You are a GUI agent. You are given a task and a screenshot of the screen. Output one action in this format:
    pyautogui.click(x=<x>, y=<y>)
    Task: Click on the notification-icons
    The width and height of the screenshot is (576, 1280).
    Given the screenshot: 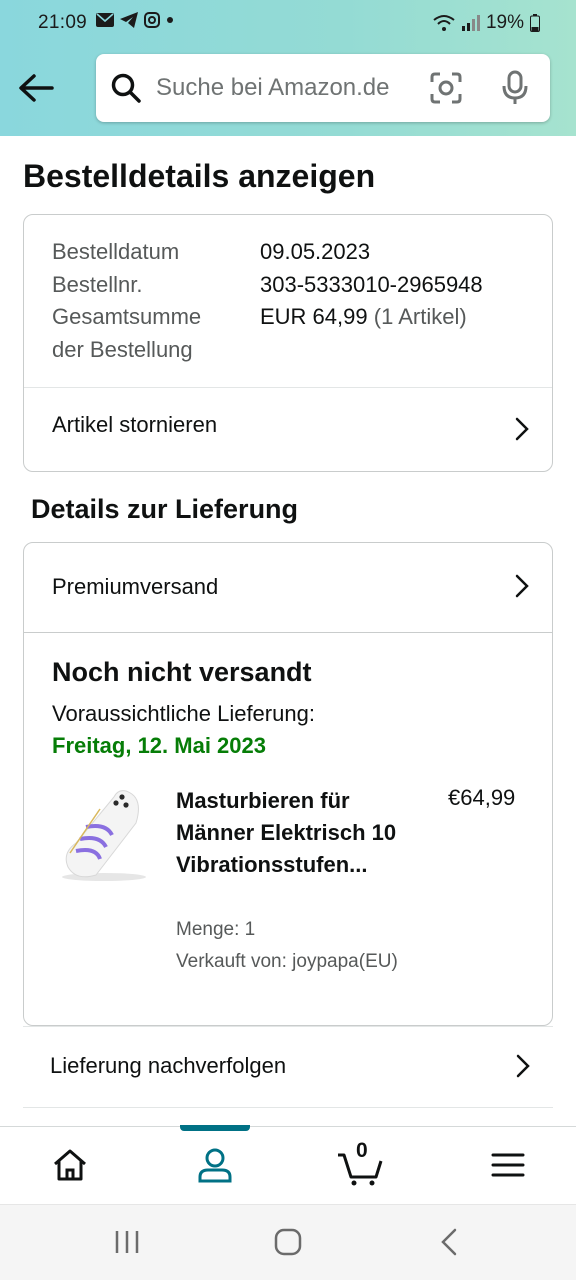 What is the action you would take?
    pyautogui.click(x=135, y=20)
    